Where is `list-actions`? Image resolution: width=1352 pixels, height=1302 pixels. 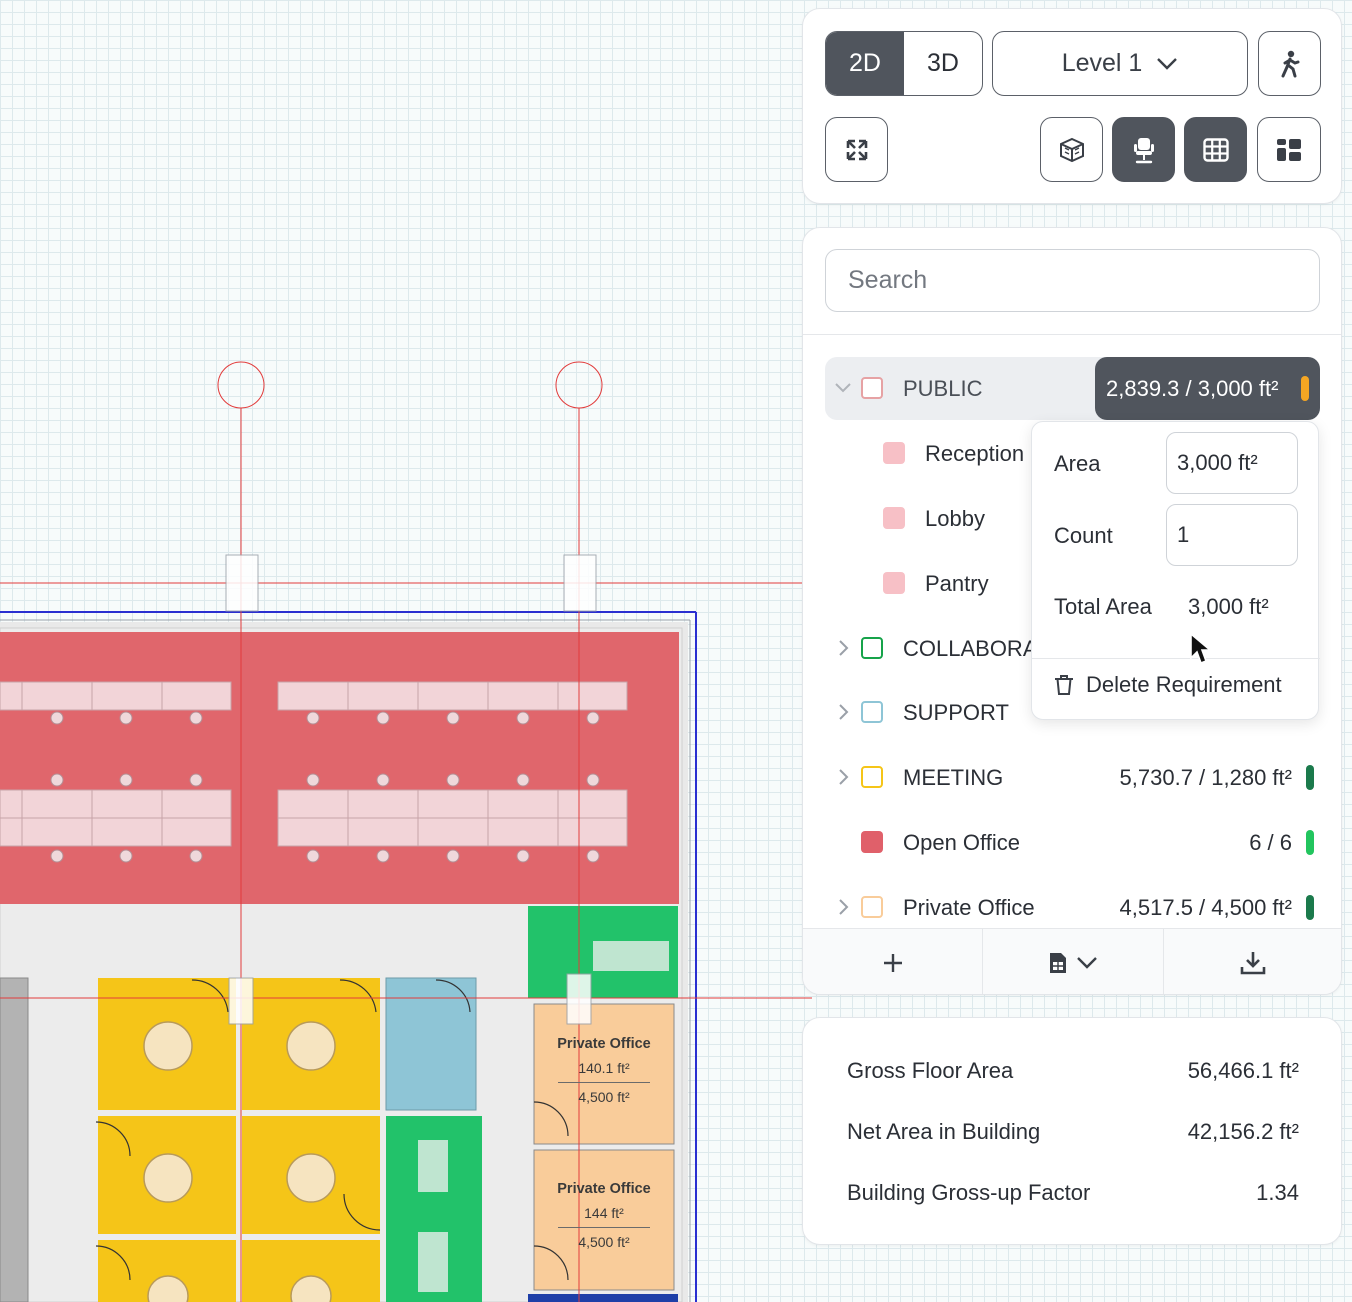 list-actions is located at coordinates (1072, 961).